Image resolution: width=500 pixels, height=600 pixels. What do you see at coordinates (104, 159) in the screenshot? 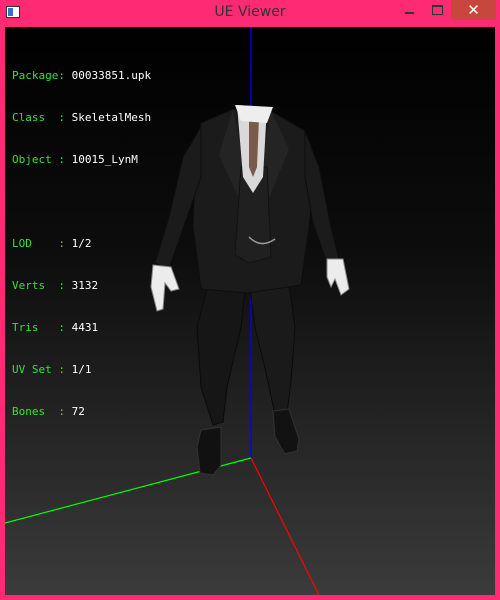
I see `info-value: 10015_LynM` at bounding box center [104, 159].